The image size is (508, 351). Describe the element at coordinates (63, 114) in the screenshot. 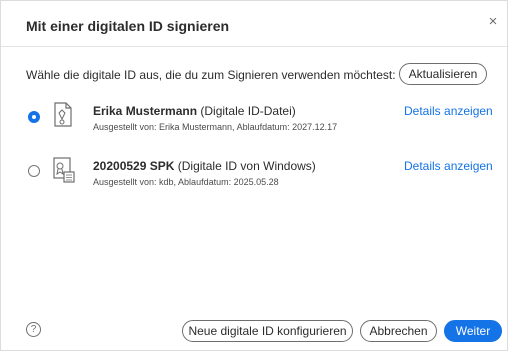

I see `certificate-file-icon` at that location.